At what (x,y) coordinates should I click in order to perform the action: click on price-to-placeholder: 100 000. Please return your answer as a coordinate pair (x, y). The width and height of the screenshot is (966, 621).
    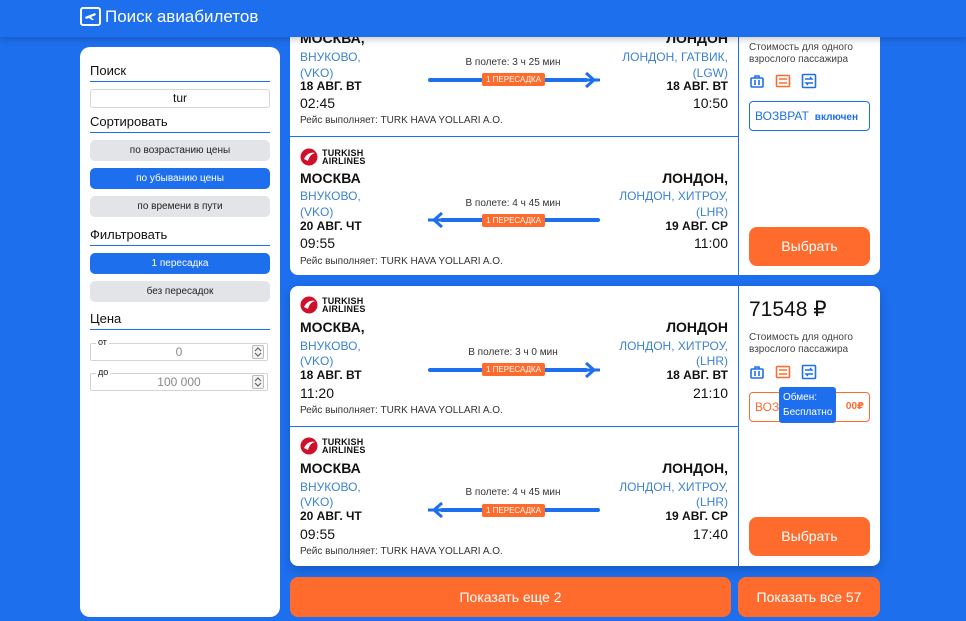
    Looking at the image, I should click on (179, 382).